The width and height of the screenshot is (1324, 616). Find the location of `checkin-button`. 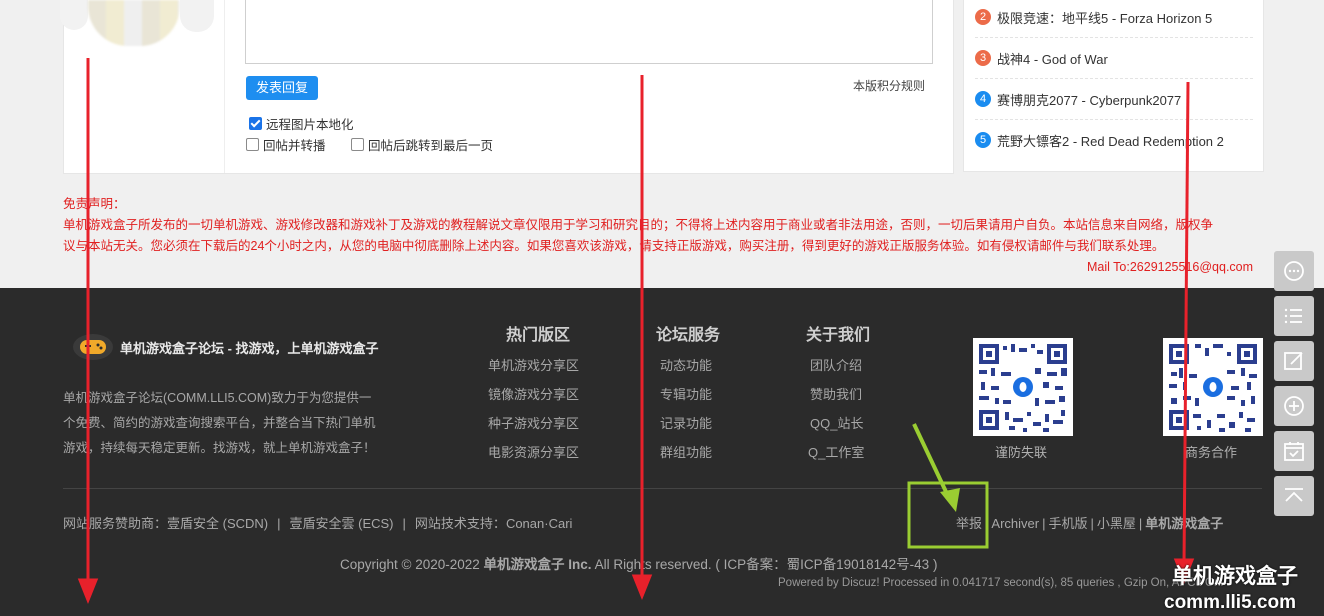

checkin-button is located at coordinates (1294, 451).